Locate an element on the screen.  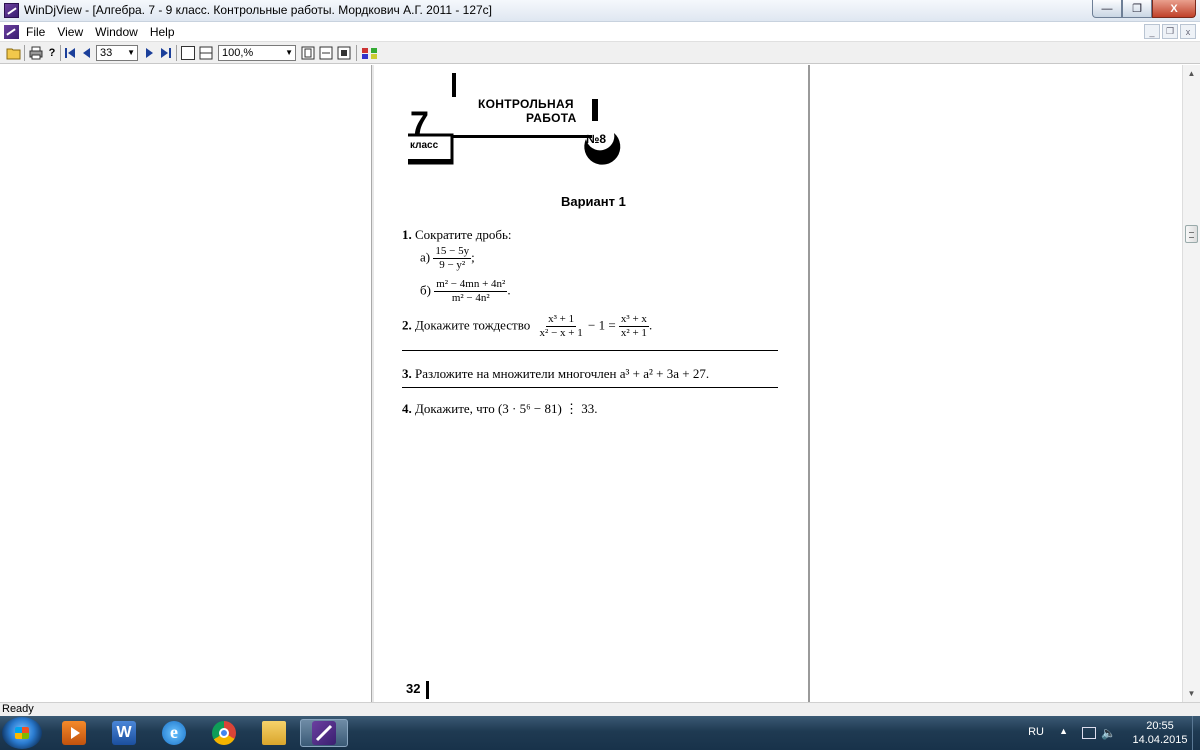
fraction-denominator: 9 − y² is located at coordinates (452, 265).